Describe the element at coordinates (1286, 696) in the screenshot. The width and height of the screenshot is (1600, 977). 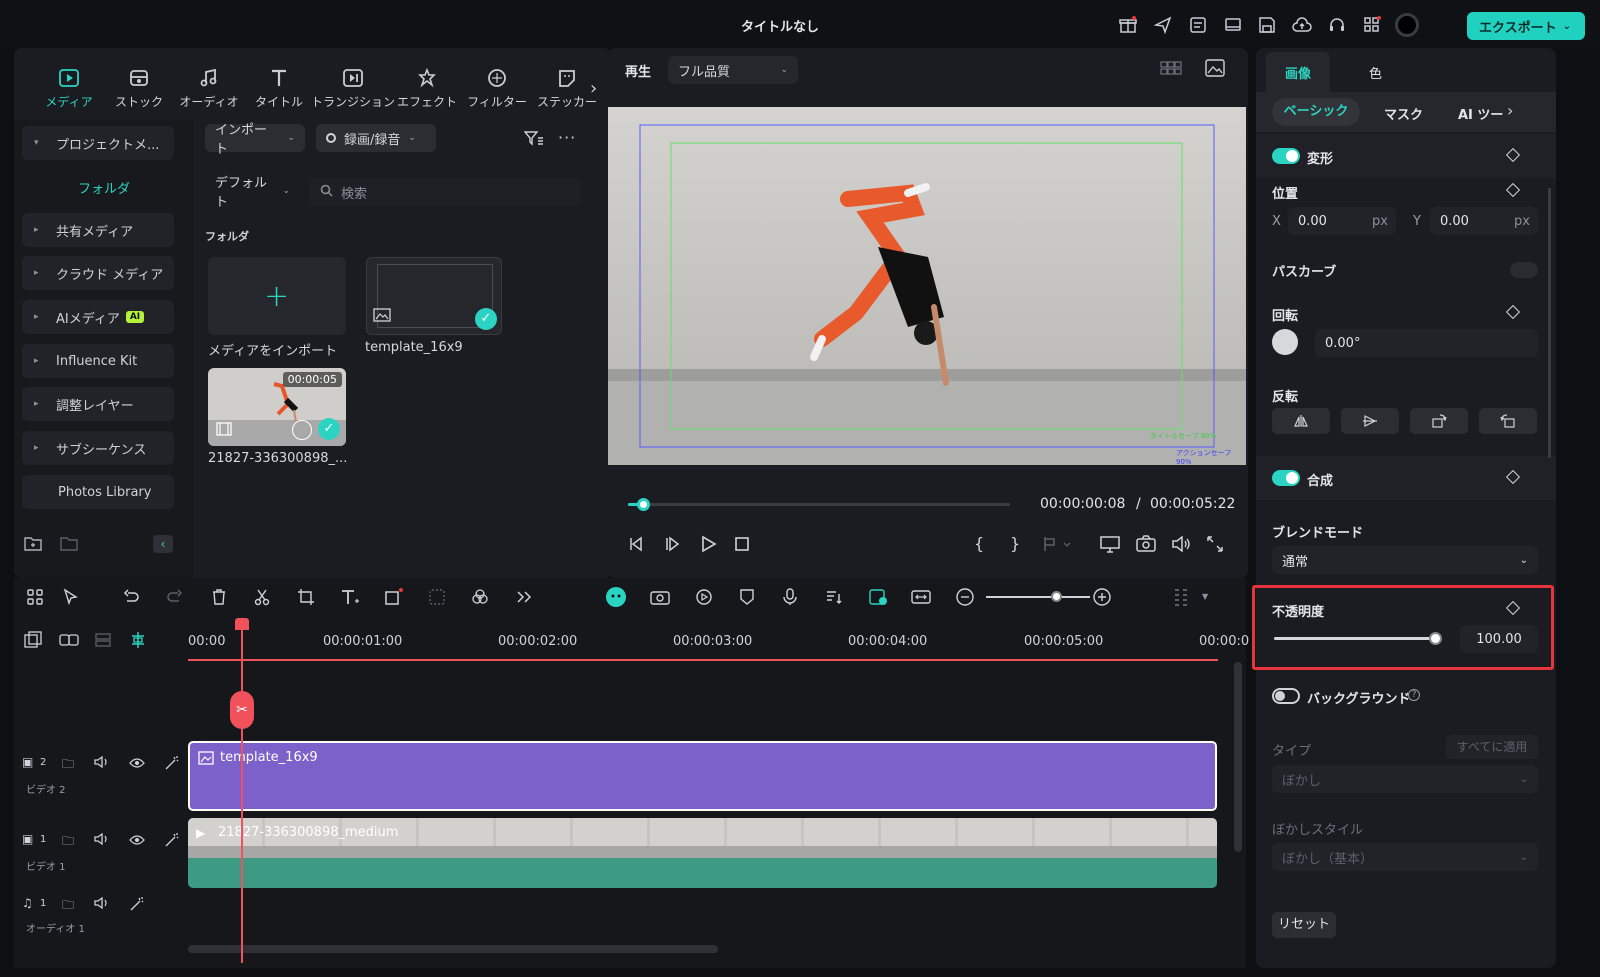
I see `background-toggle` at that location.